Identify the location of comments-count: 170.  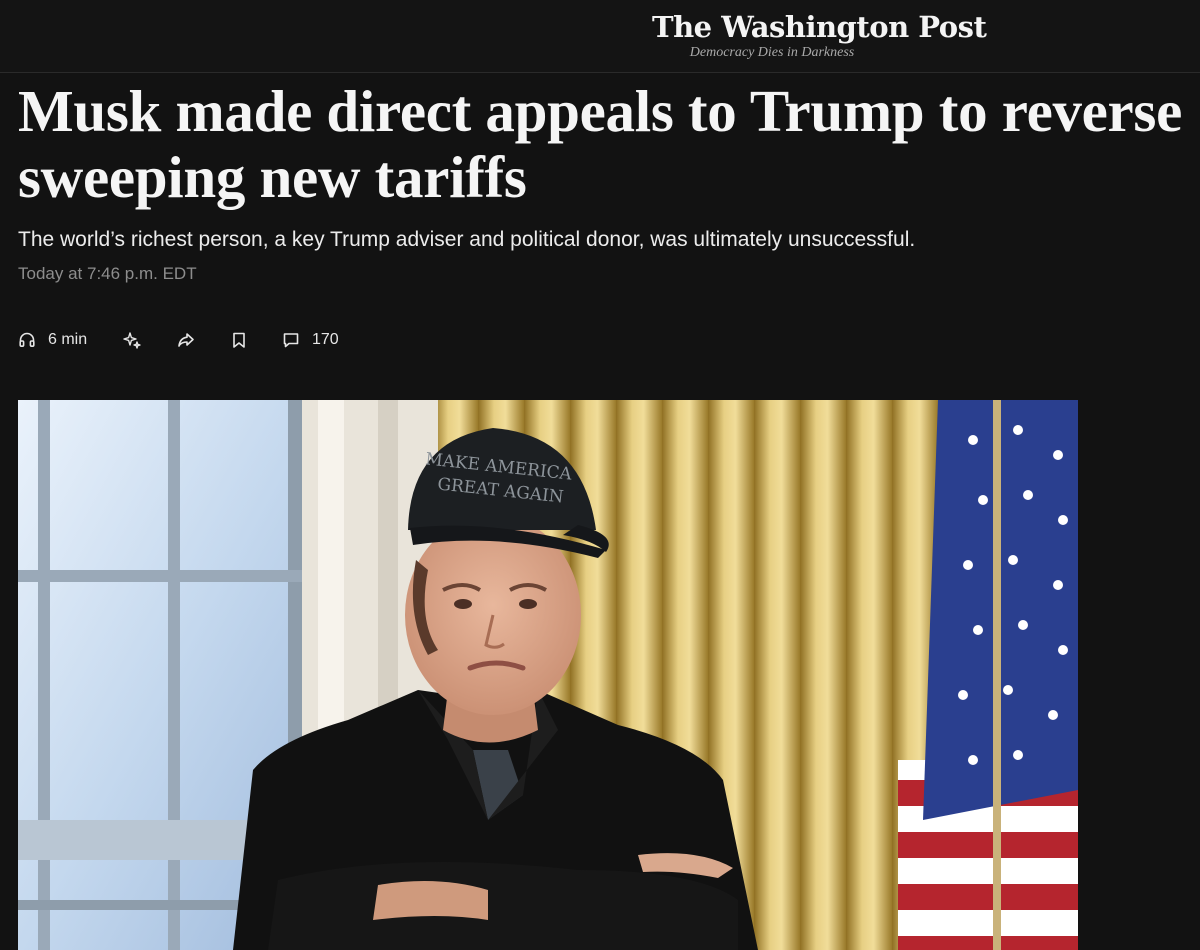
(325, 339).